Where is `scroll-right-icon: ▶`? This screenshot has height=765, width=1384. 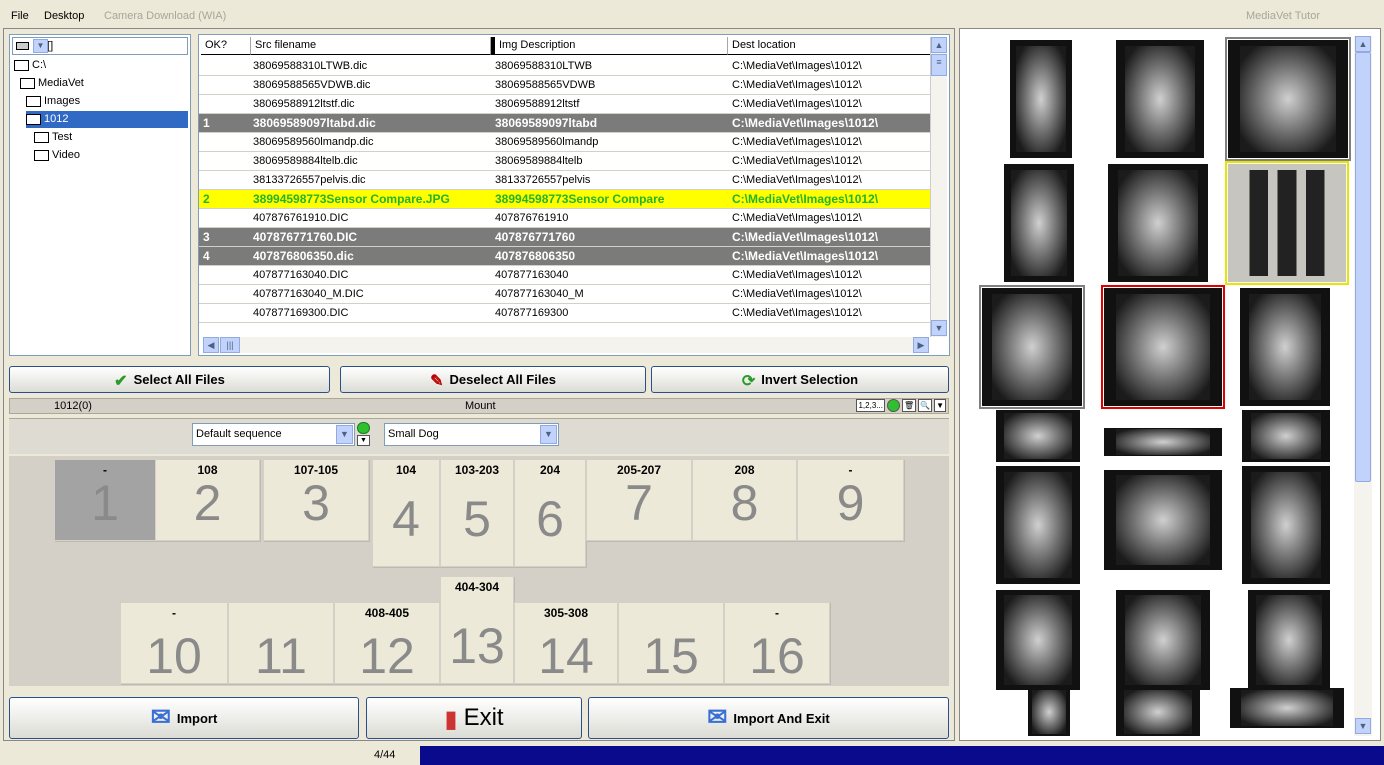 scroll-right-icon: ▶ is located at coordinates (921, 345).